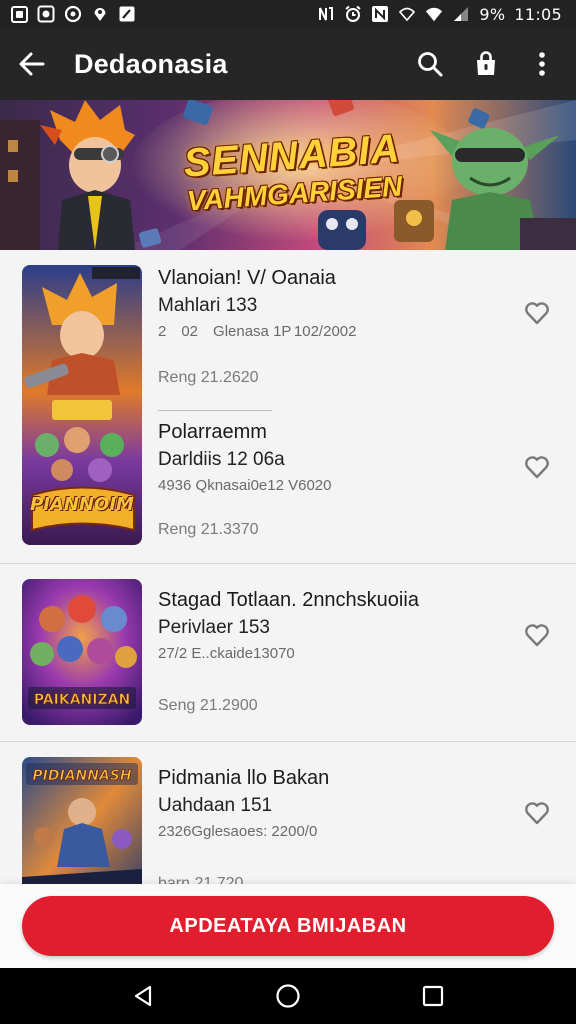 The image size is (576, 1024). I want to click on cover-image: PAIKANIZAN, so click(82, 652).